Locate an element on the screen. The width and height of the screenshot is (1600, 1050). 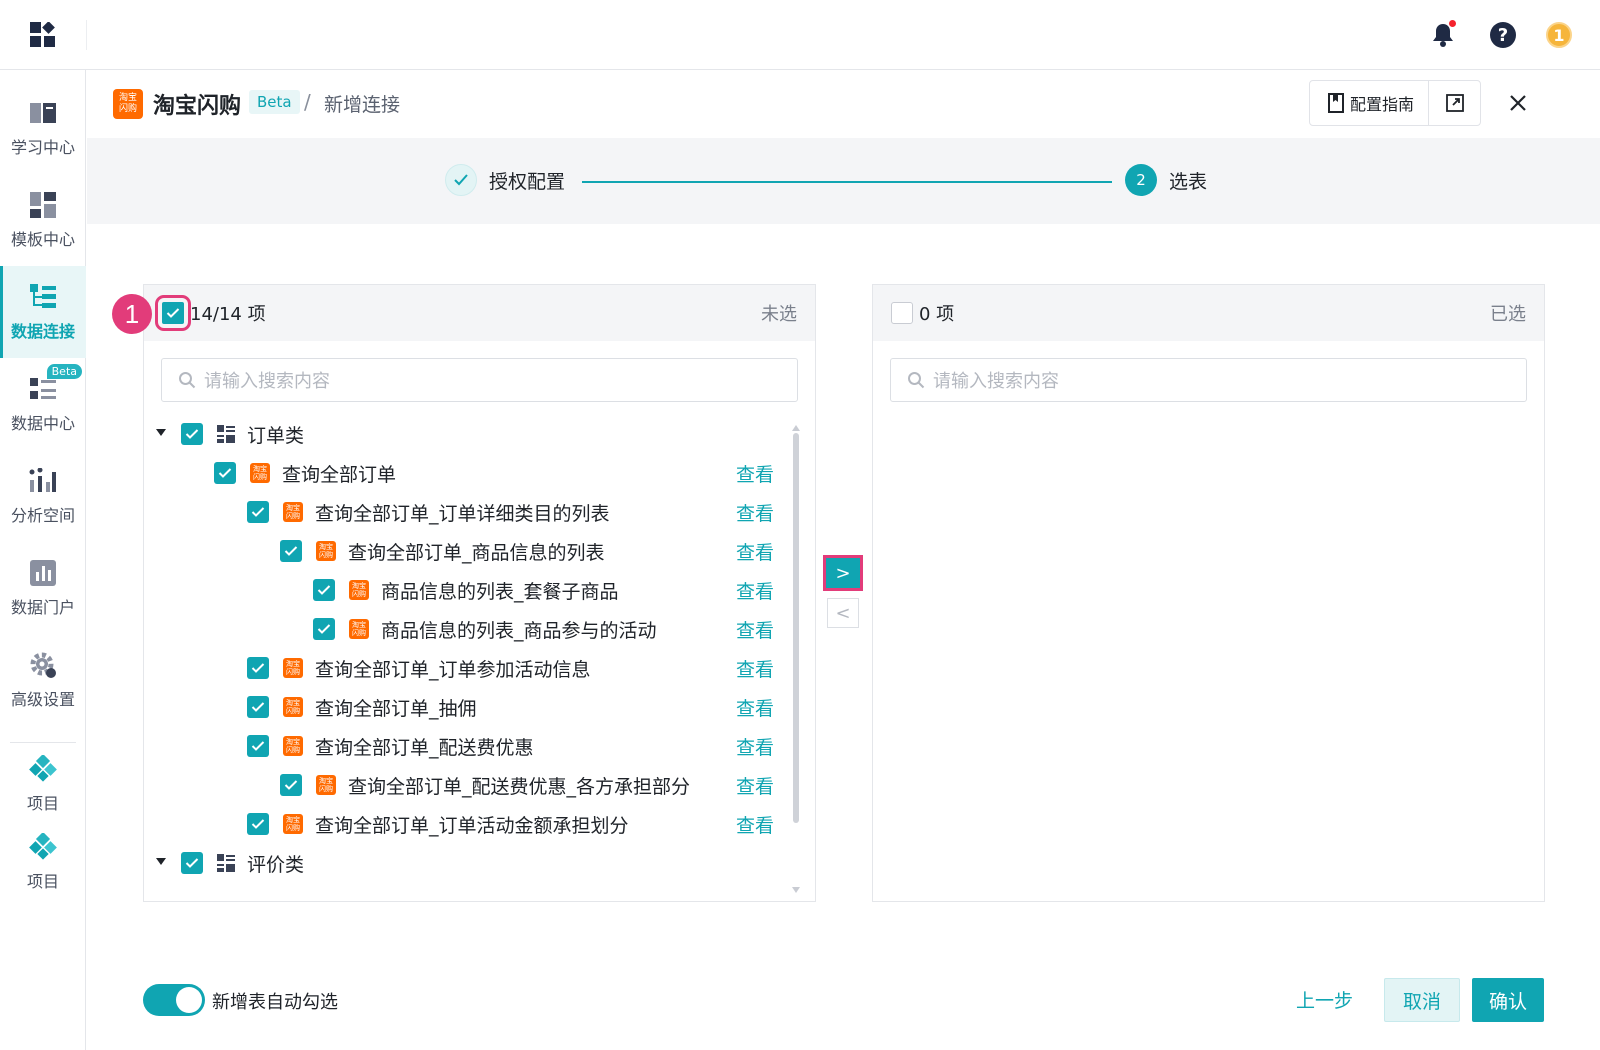
book-icon is located at coordinates (43, 113).